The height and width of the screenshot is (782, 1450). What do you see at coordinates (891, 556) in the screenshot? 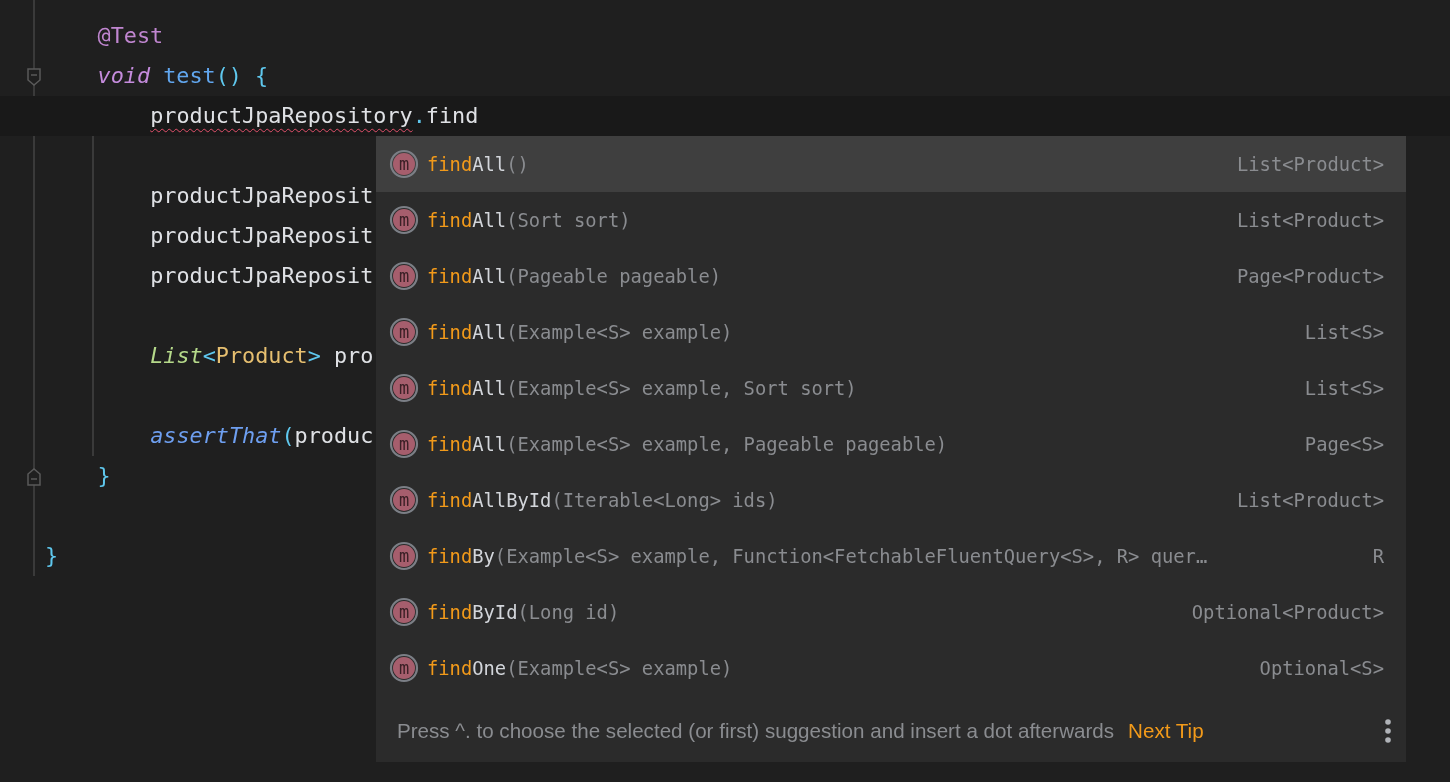
I see `completion-item: m findBy(Example<S> example, Function<FetchableFluentQuery<S>, R> quer… R` at bounding box center [891, 556].